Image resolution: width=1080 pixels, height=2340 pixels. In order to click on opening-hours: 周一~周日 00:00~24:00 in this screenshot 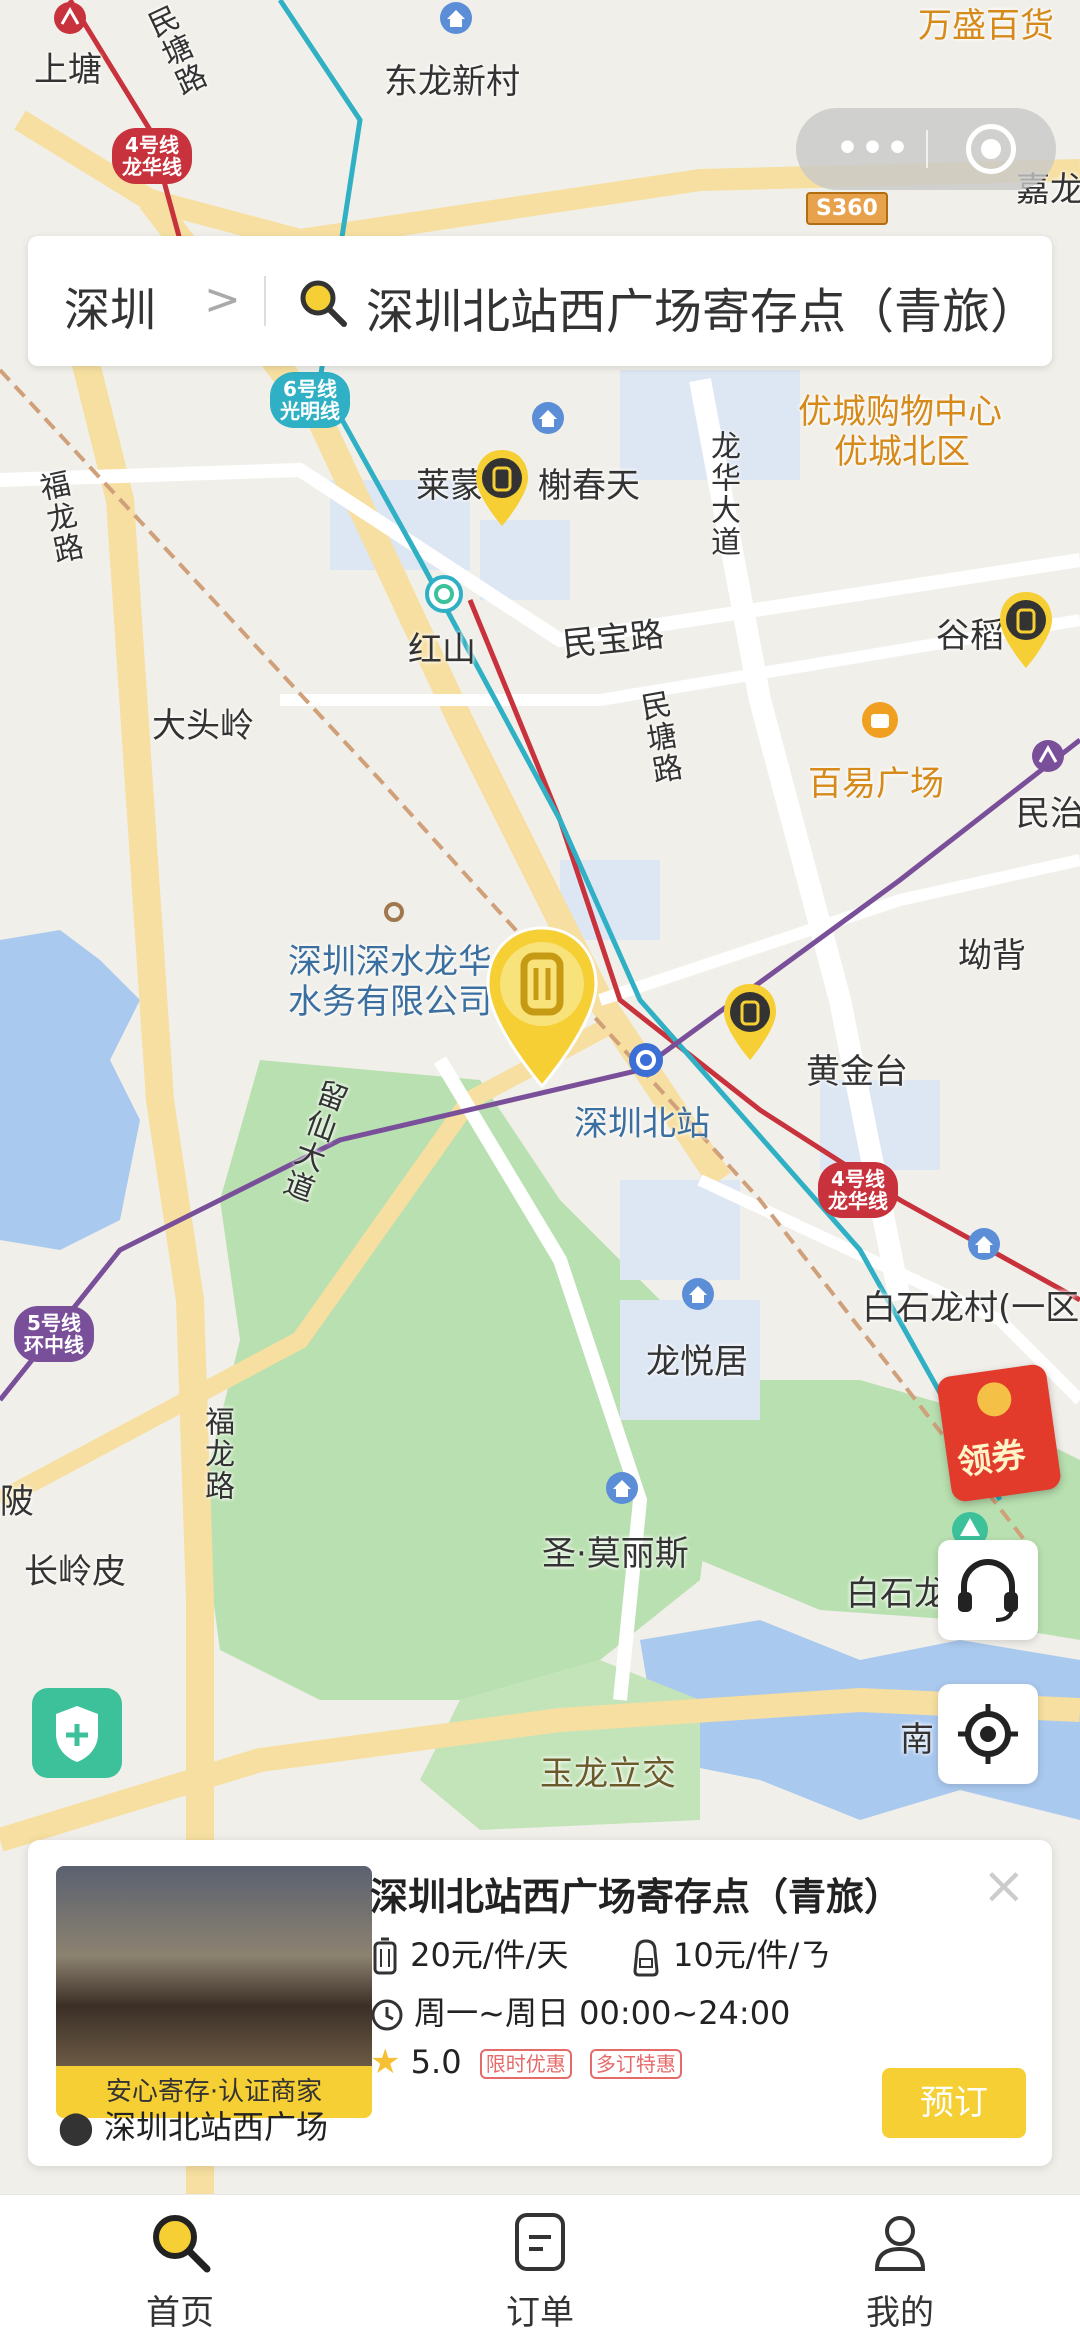, I will do `click(602, 2013)`.